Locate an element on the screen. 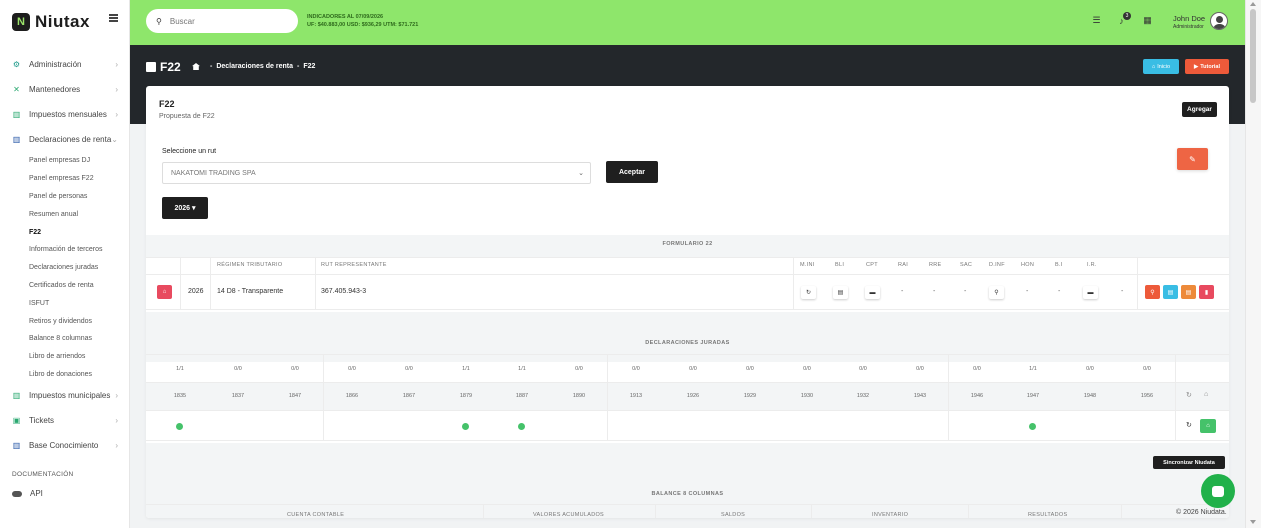 The width and height of the screenshot is (1261, 528). sidebar-subitem: Libro de arriendos is located at coordinates (65, 357).